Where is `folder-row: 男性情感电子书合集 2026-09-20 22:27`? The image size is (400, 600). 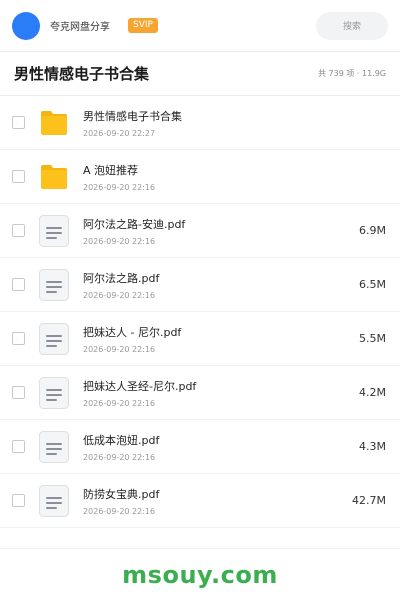
folder-row: 男性情感电子书合集 2026-09-20 22:27 is located at coordinates (200, 123).